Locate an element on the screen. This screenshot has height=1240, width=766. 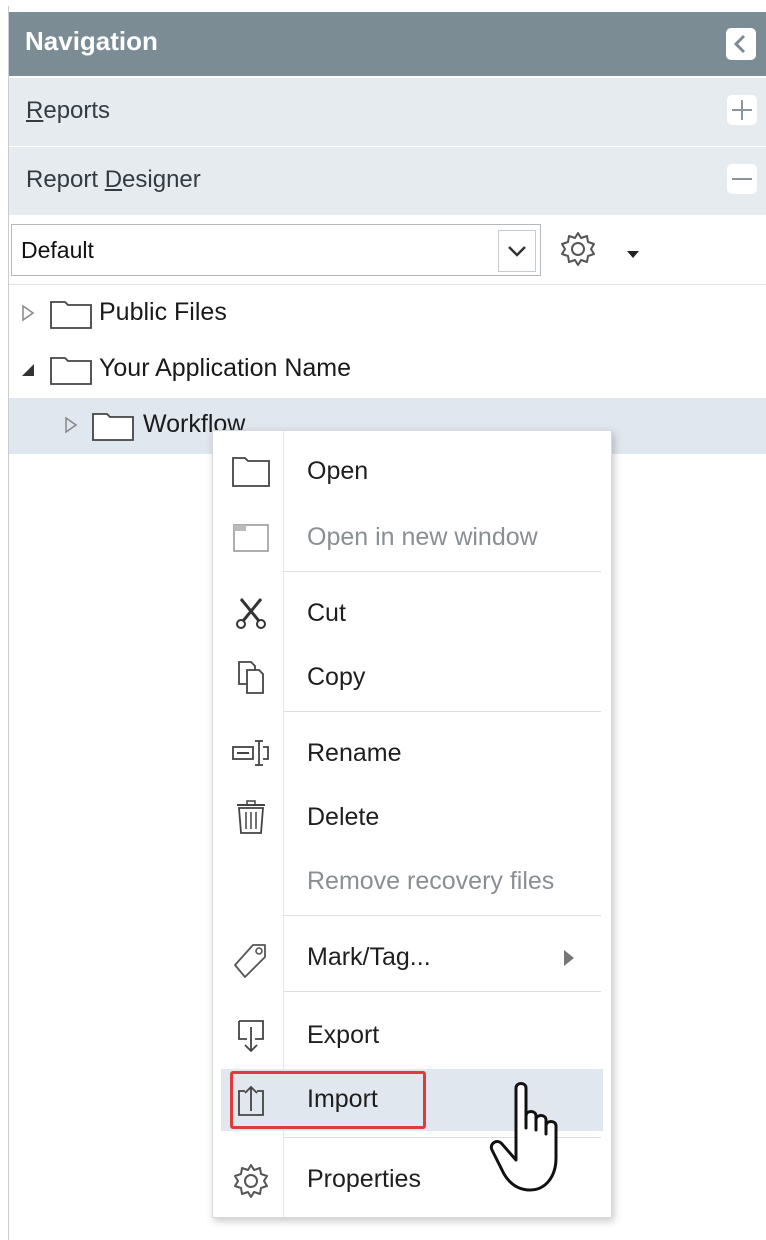
expand-reports-button is located at coordinates (742, 110).